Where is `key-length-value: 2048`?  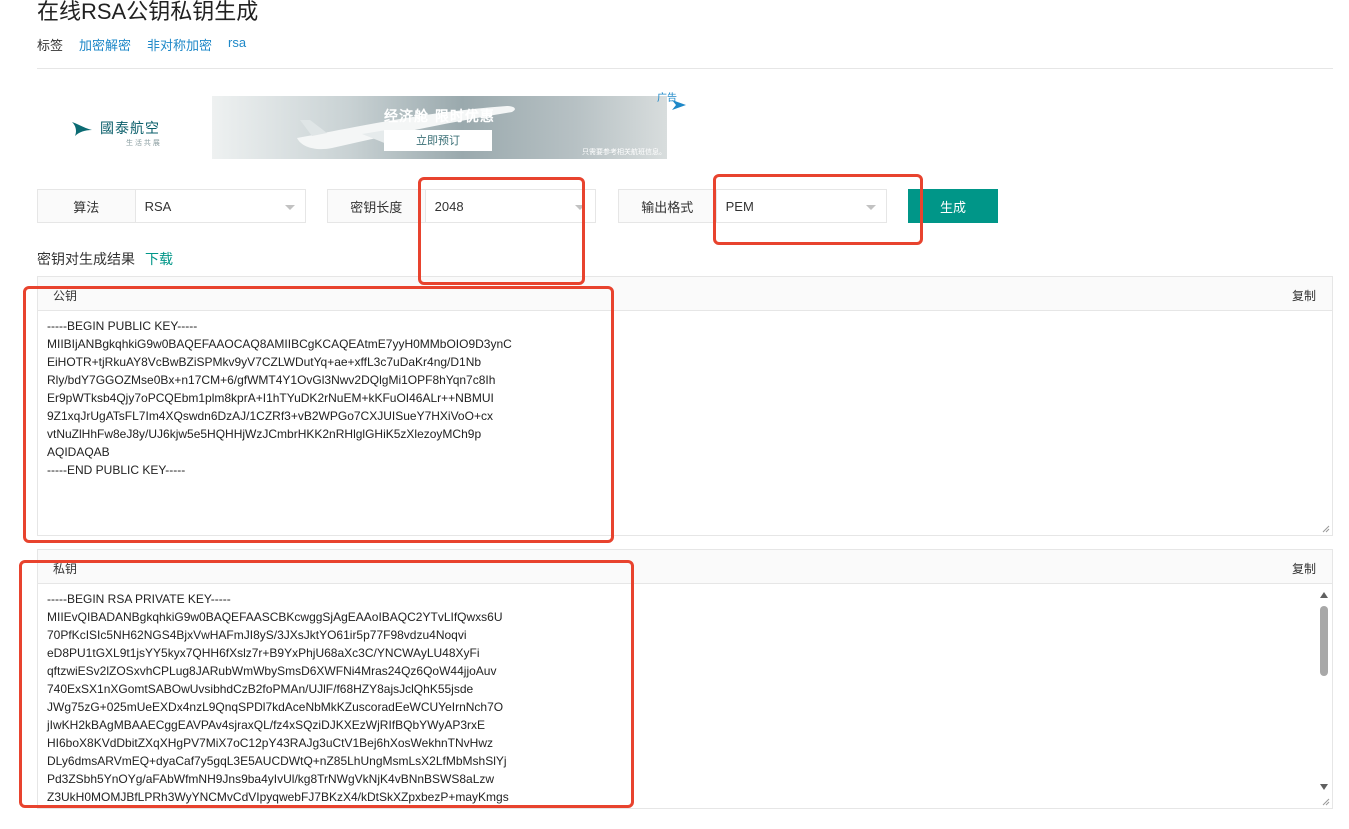
key-length-value: 2048 is located at coordinates (449, 206).